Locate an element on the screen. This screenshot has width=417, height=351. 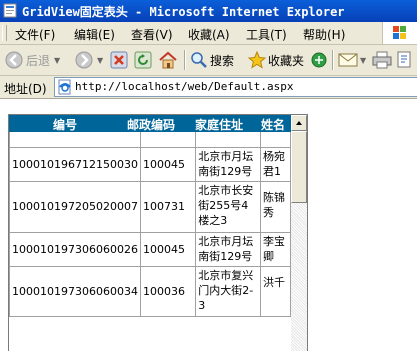
forward-arrow-icon is located at coordinates (84, 60).